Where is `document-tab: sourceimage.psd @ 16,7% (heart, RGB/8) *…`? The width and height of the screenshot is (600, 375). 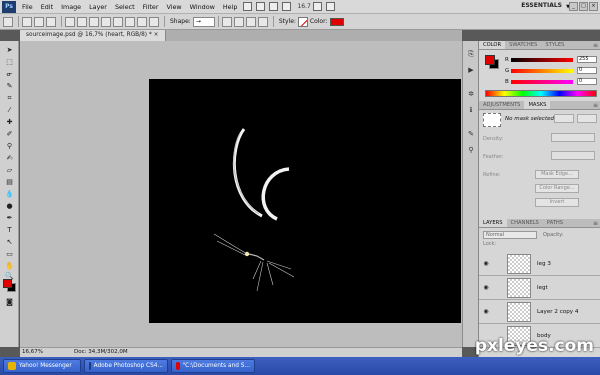 document-tab: sourceimage.psd @ 16,7% (heart, RGB/8) *… is located at coordinates (93, 35).